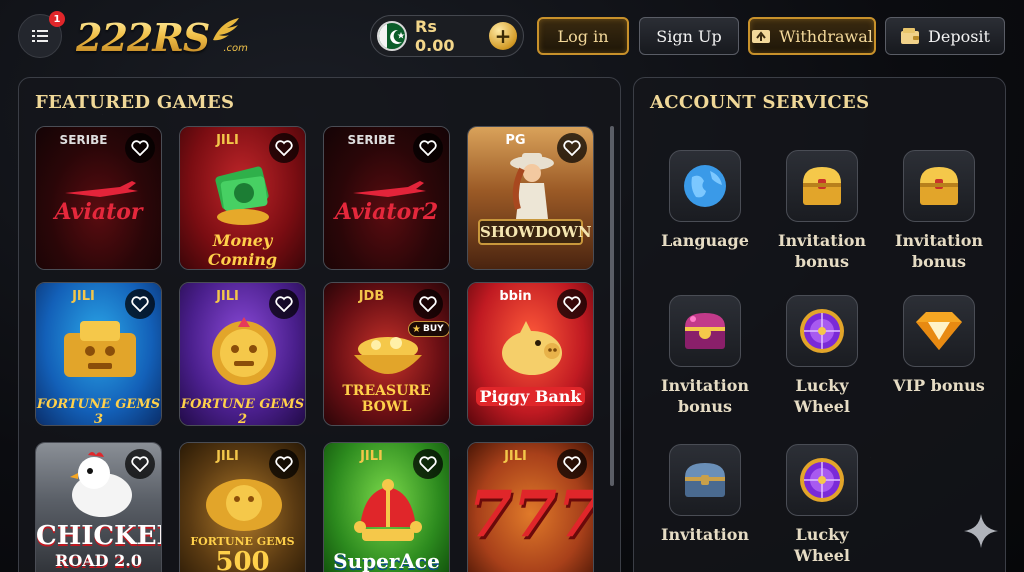 Image resolution: width=1024 pixels, height=572 pixels. I want to click on game-card-fortune-gems-500: JILI FORTUNE GEMS 500, so click(242, 507).